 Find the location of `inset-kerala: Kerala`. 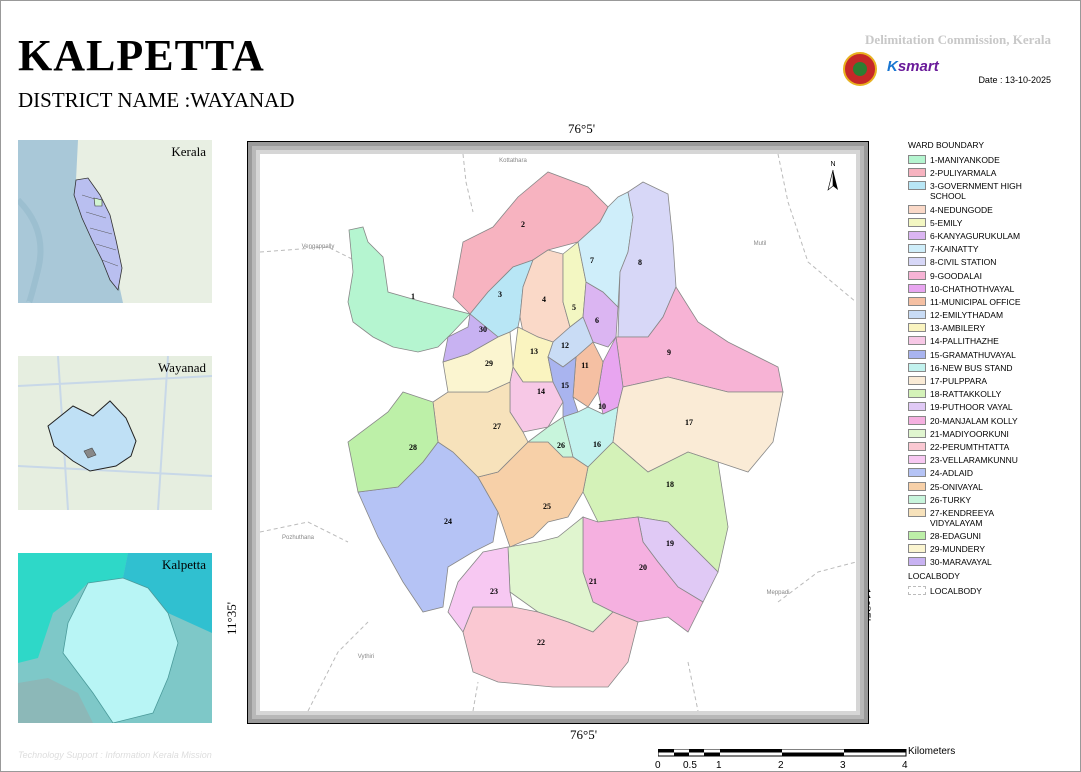

inset-kerala: Kerala is located at coordinates (115, 221).